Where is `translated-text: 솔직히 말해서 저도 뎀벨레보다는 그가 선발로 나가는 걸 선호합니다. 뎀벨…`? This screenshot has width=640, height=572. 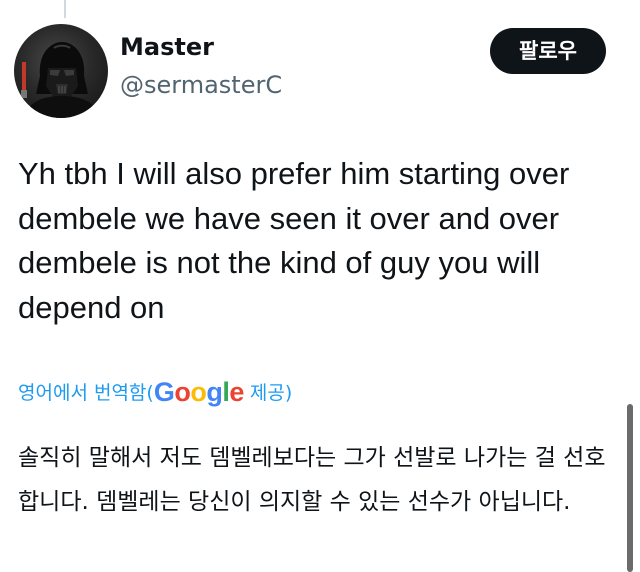
translated-text: 솔직히 말해서 저도 뎀벨레보다는 그가 선발로 나가는 걸 선호합니다. 뎀벨… is located at coordinates (312, 480).